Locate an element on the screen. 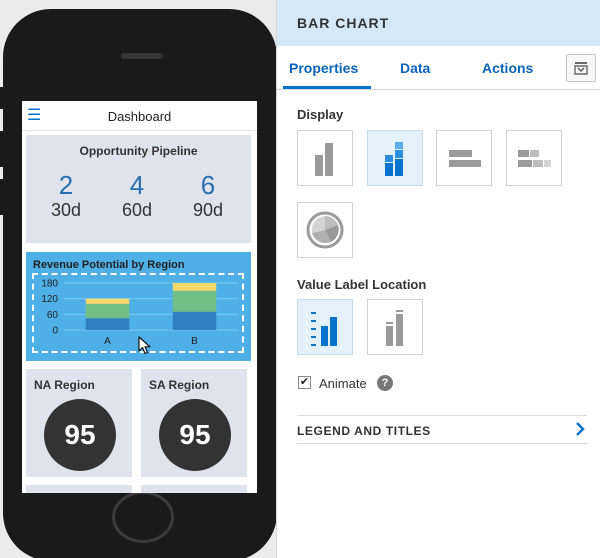 The height and width of the screenshot is (558, 600). bar-labels-icon is located at coordinates (394, 328).